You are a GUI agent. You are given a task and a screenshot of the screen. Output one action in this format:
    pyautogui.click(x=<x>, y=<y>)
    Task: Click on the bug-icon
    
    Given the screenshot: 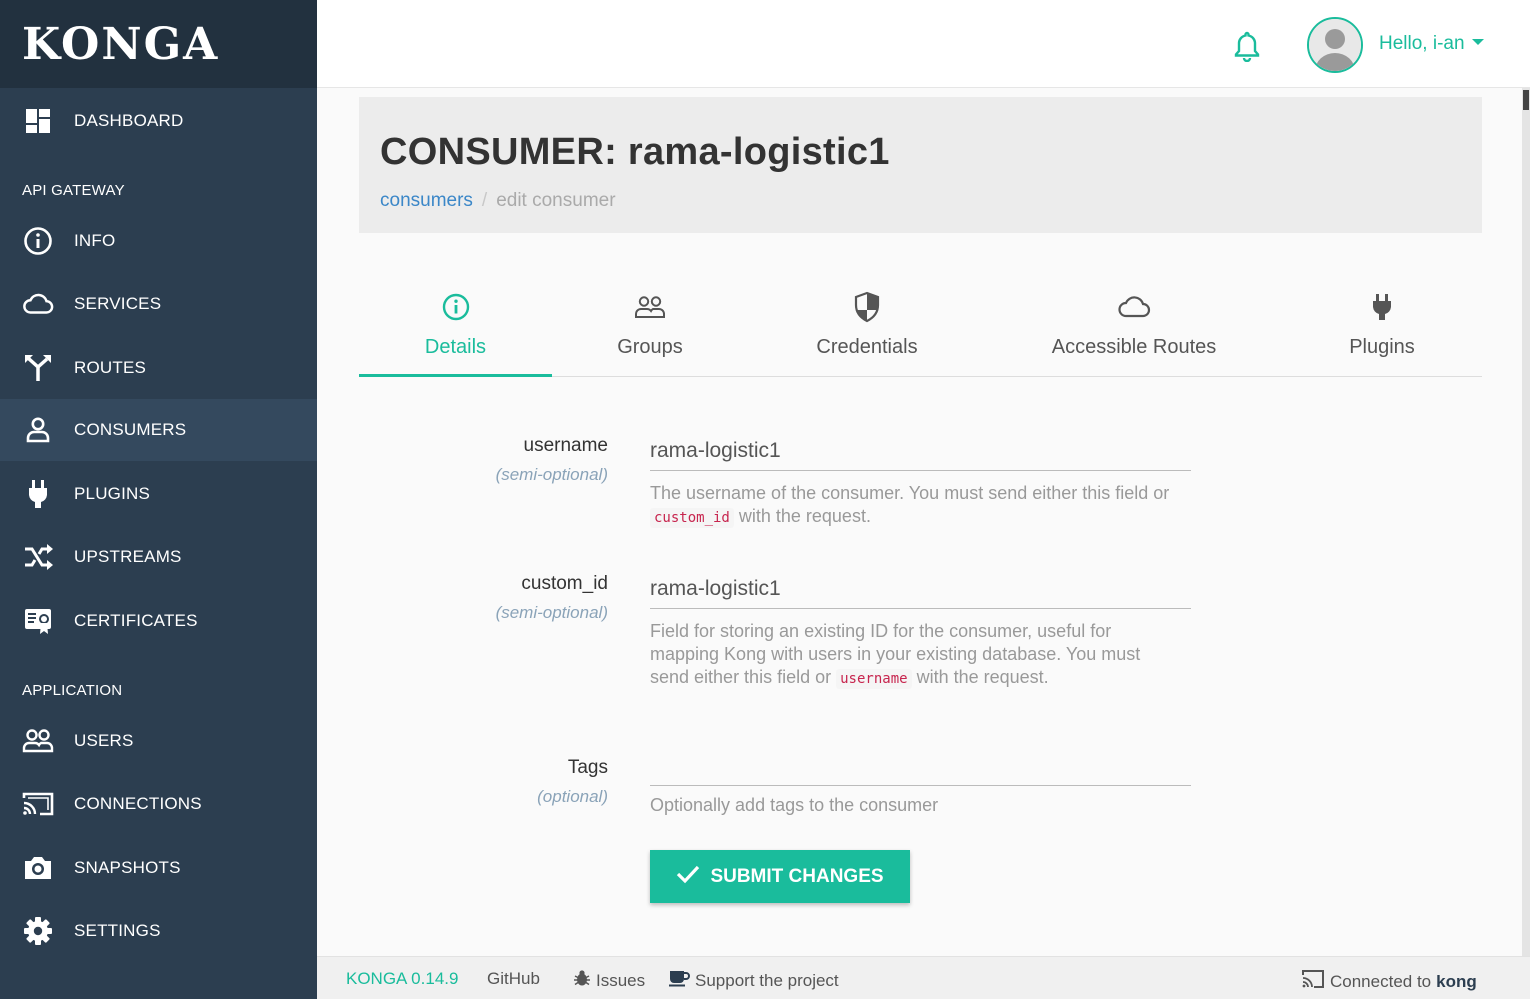 What is the action you would take?
    pyautogui.click(x=582, y=980)
    